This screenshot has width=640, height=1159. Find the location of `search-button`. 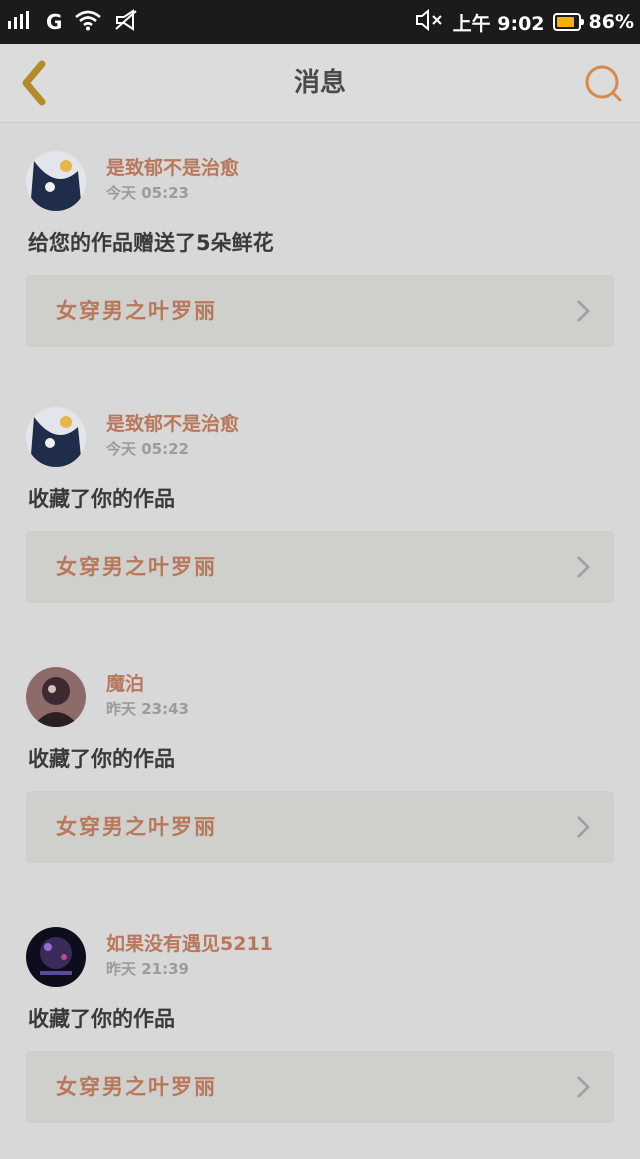

search-button is located at coordinates (604, 84).